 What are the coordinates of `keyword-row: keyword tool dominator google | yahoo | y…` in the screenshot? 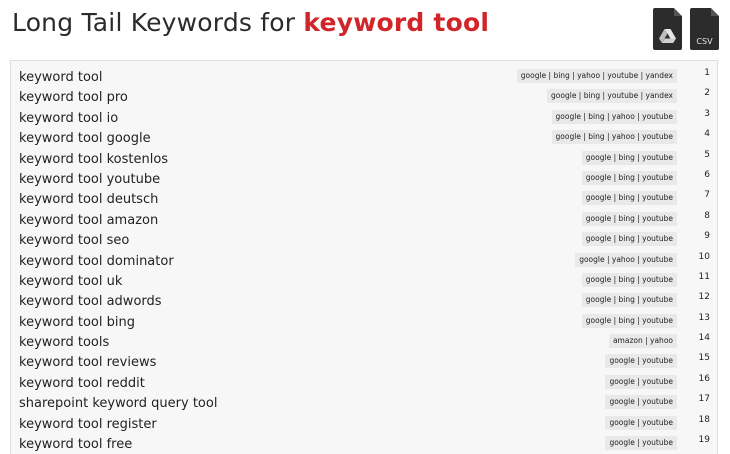 It's located at (364, 260).